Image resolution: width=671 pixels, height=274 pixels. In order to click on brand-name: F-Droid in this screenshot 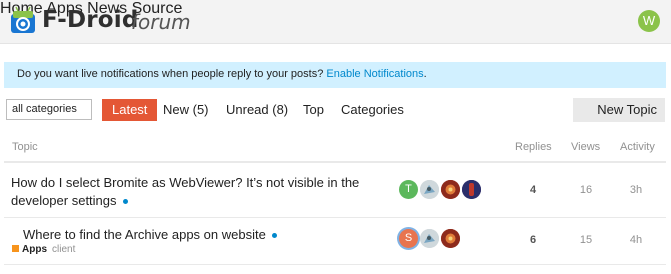, I will do `click(90, 20)`.